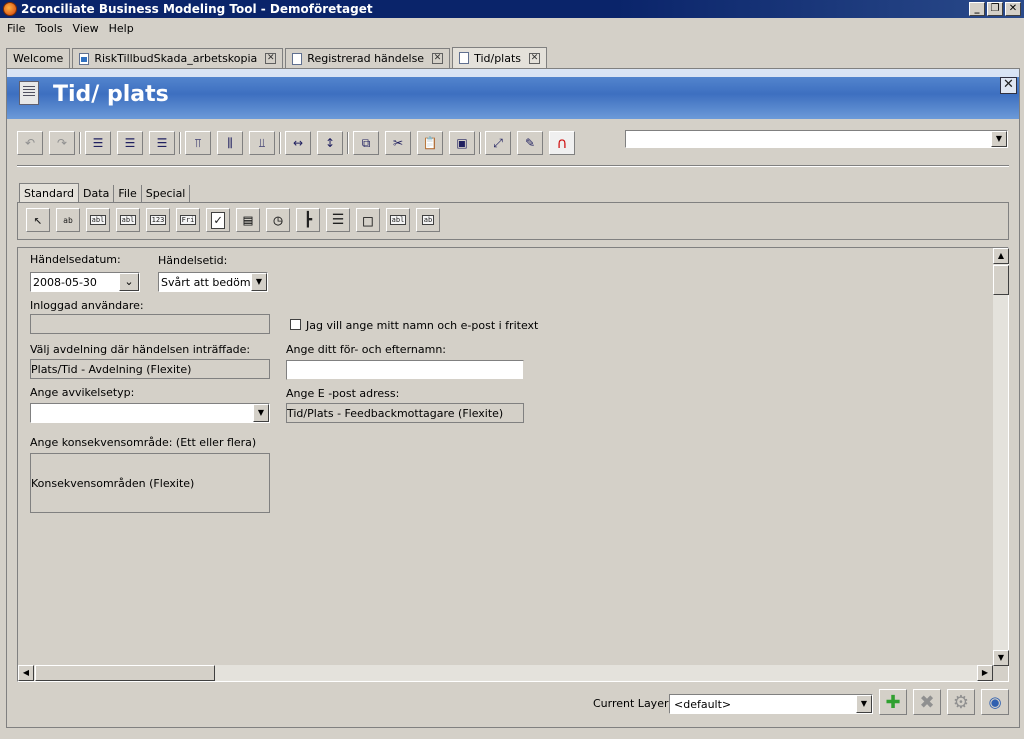 This screenshot has height=739, width=1024. Describe the element at coordinates (1008, 85) in the screenshot. I see `close-editor-button: ✕` at that location.